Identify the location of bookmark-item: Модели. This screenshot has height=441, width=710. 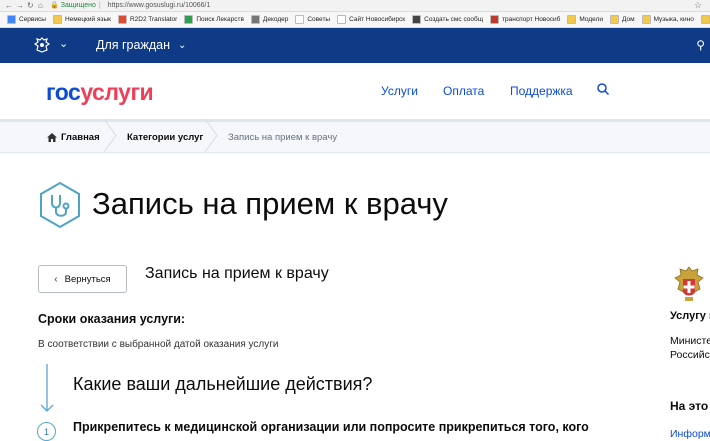
(585, 19).